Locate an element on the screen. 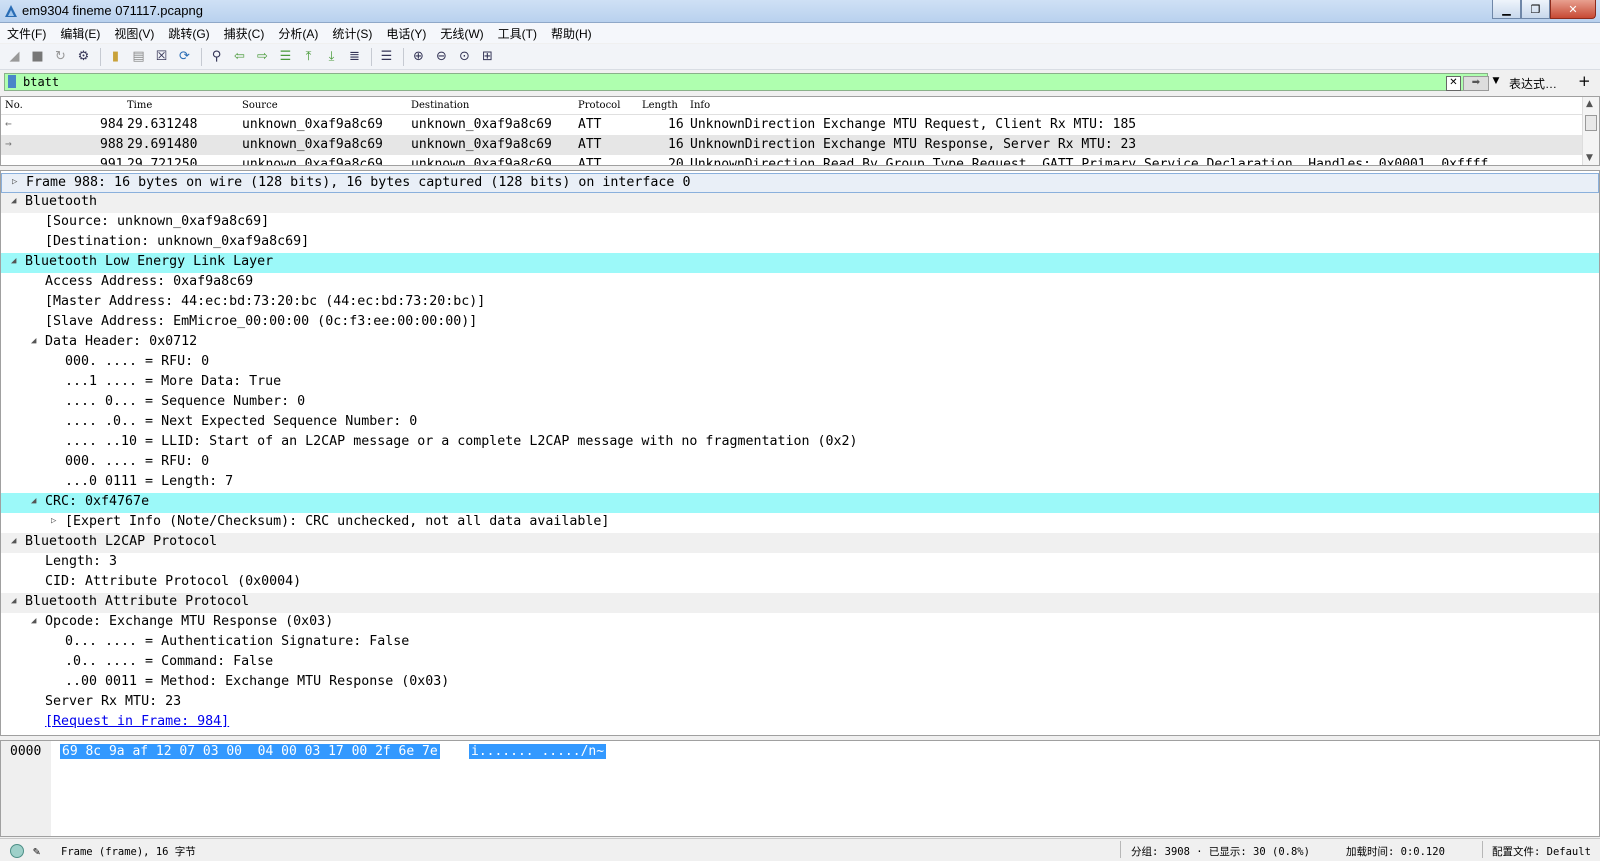  column-header-destination: Destination is located at coordinates (440, 105).